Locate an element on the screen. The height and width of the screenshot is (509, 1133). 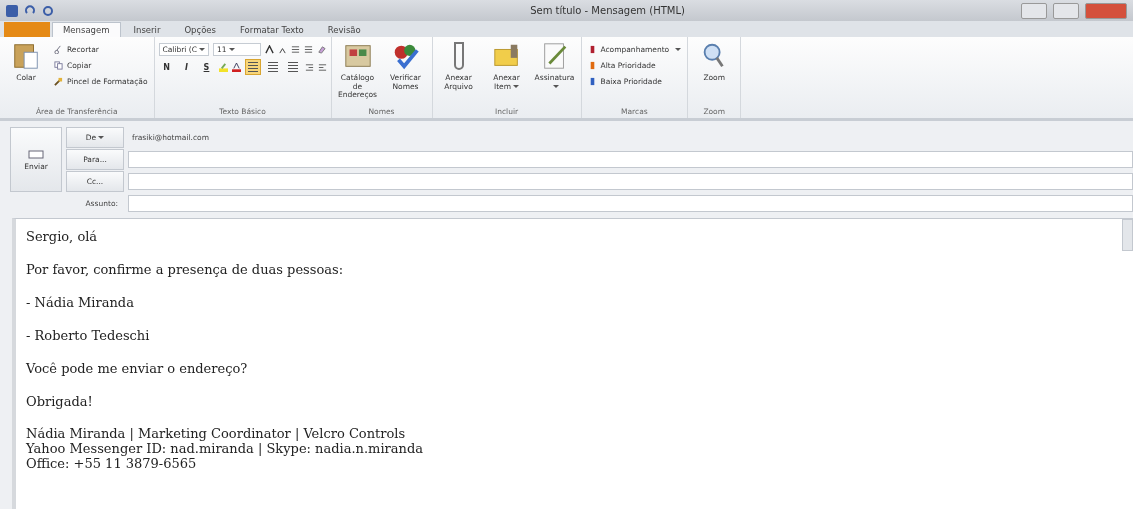
body-paragraph: - Roberto Tedeschi is located at coordinates (88, 335).